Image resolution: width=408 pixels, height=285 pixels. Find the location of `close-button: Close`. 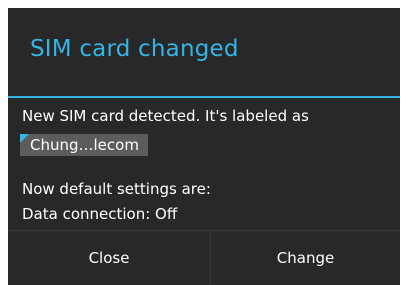

close-button: Close is located at coordinates (109, 258).